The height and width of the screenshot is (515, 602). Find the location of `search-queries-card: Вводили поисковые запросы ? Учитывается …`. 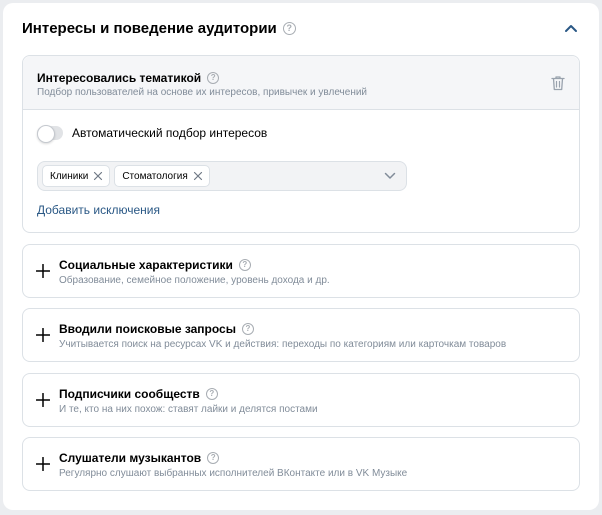

search-queries-card: Вводили поисковые запросы ? Учитывается … is located at coordinates (301, 335).